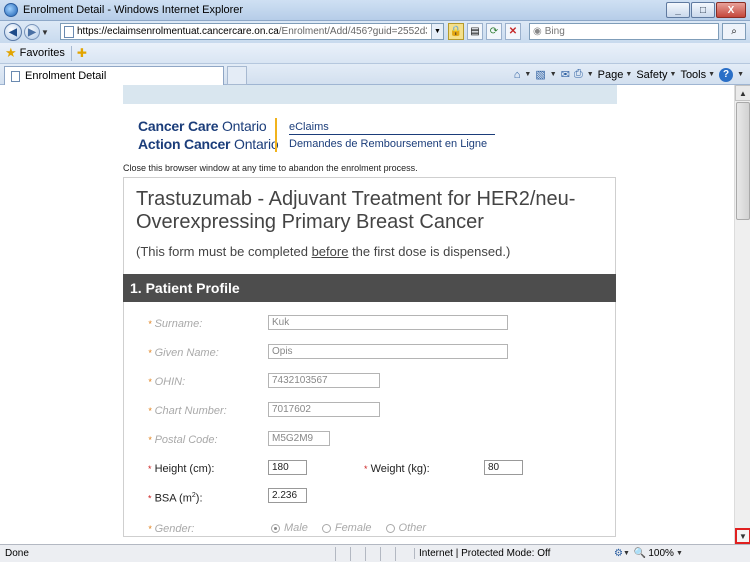  I want to click on magnifier-icon: ⌕, so click(734, 31).